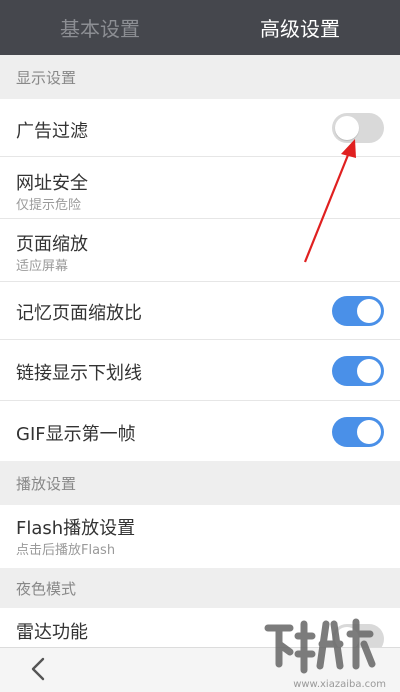  I want to click on flash-settings-label: Flash播放设置, so click(76, 528).